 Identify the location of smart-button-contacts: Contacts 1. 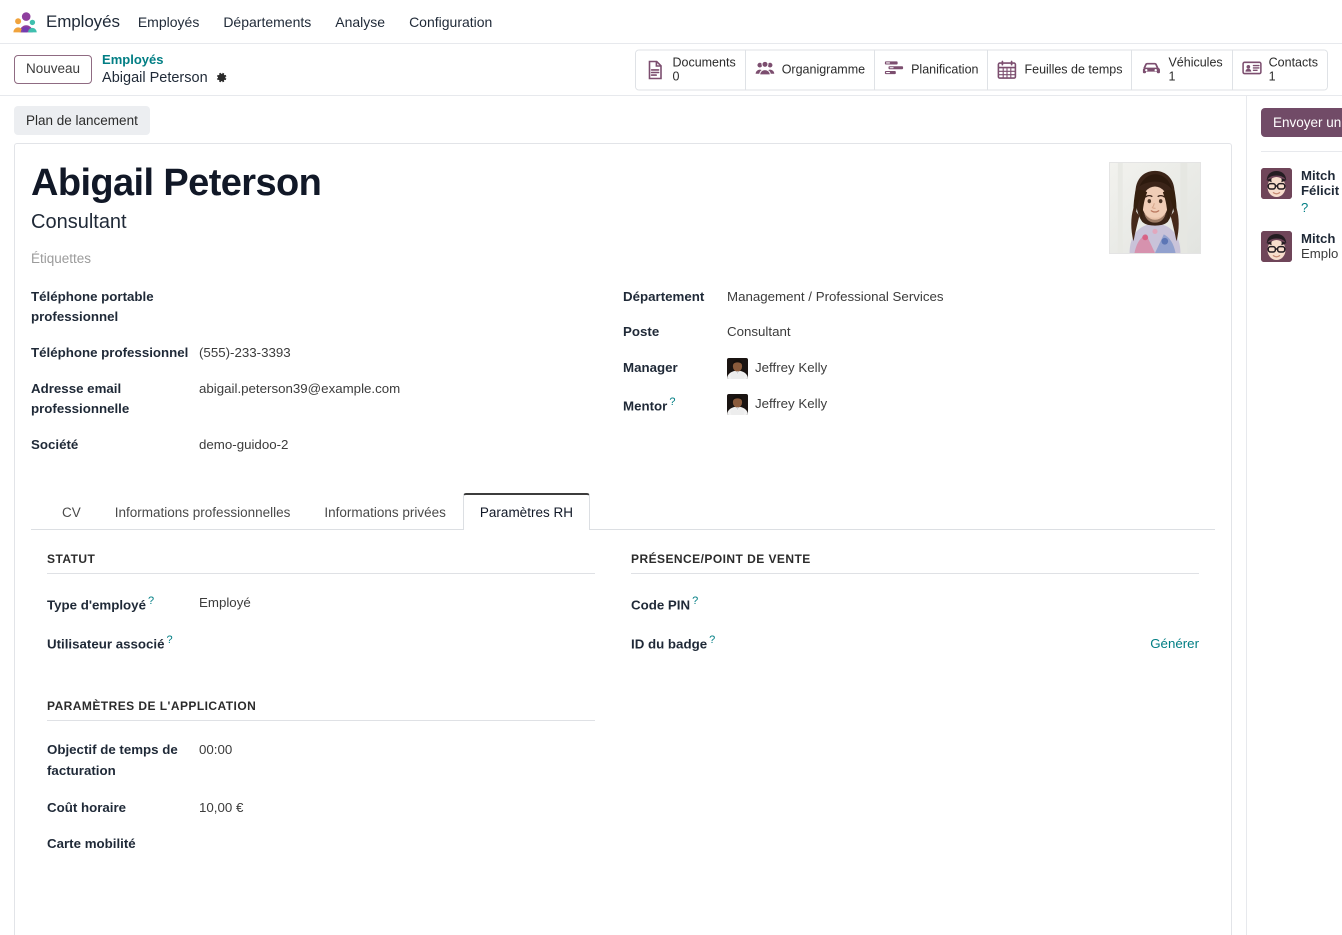
(1279, 69).